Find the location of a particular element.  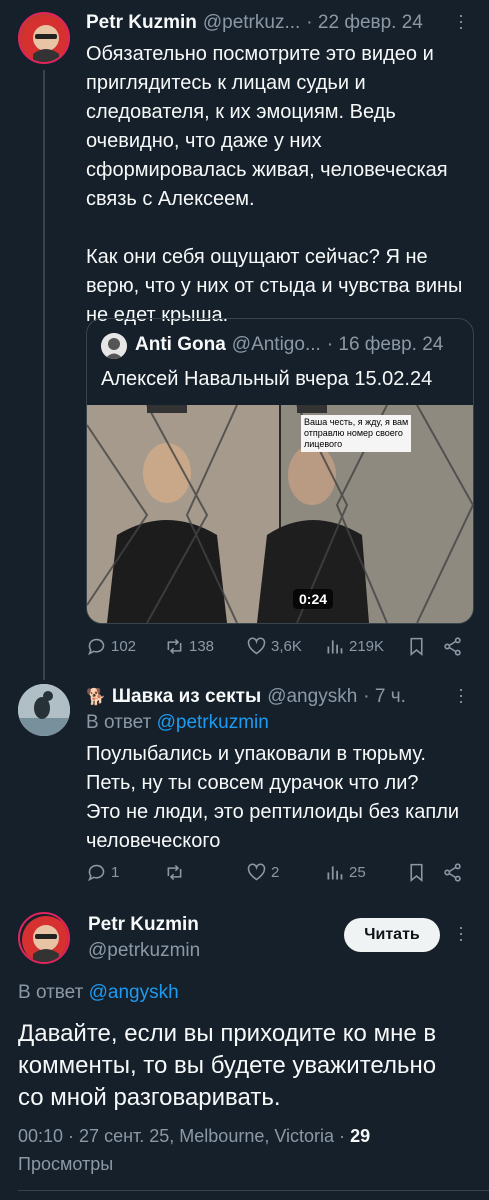

retweet-button is located at coordinates (176, 872).